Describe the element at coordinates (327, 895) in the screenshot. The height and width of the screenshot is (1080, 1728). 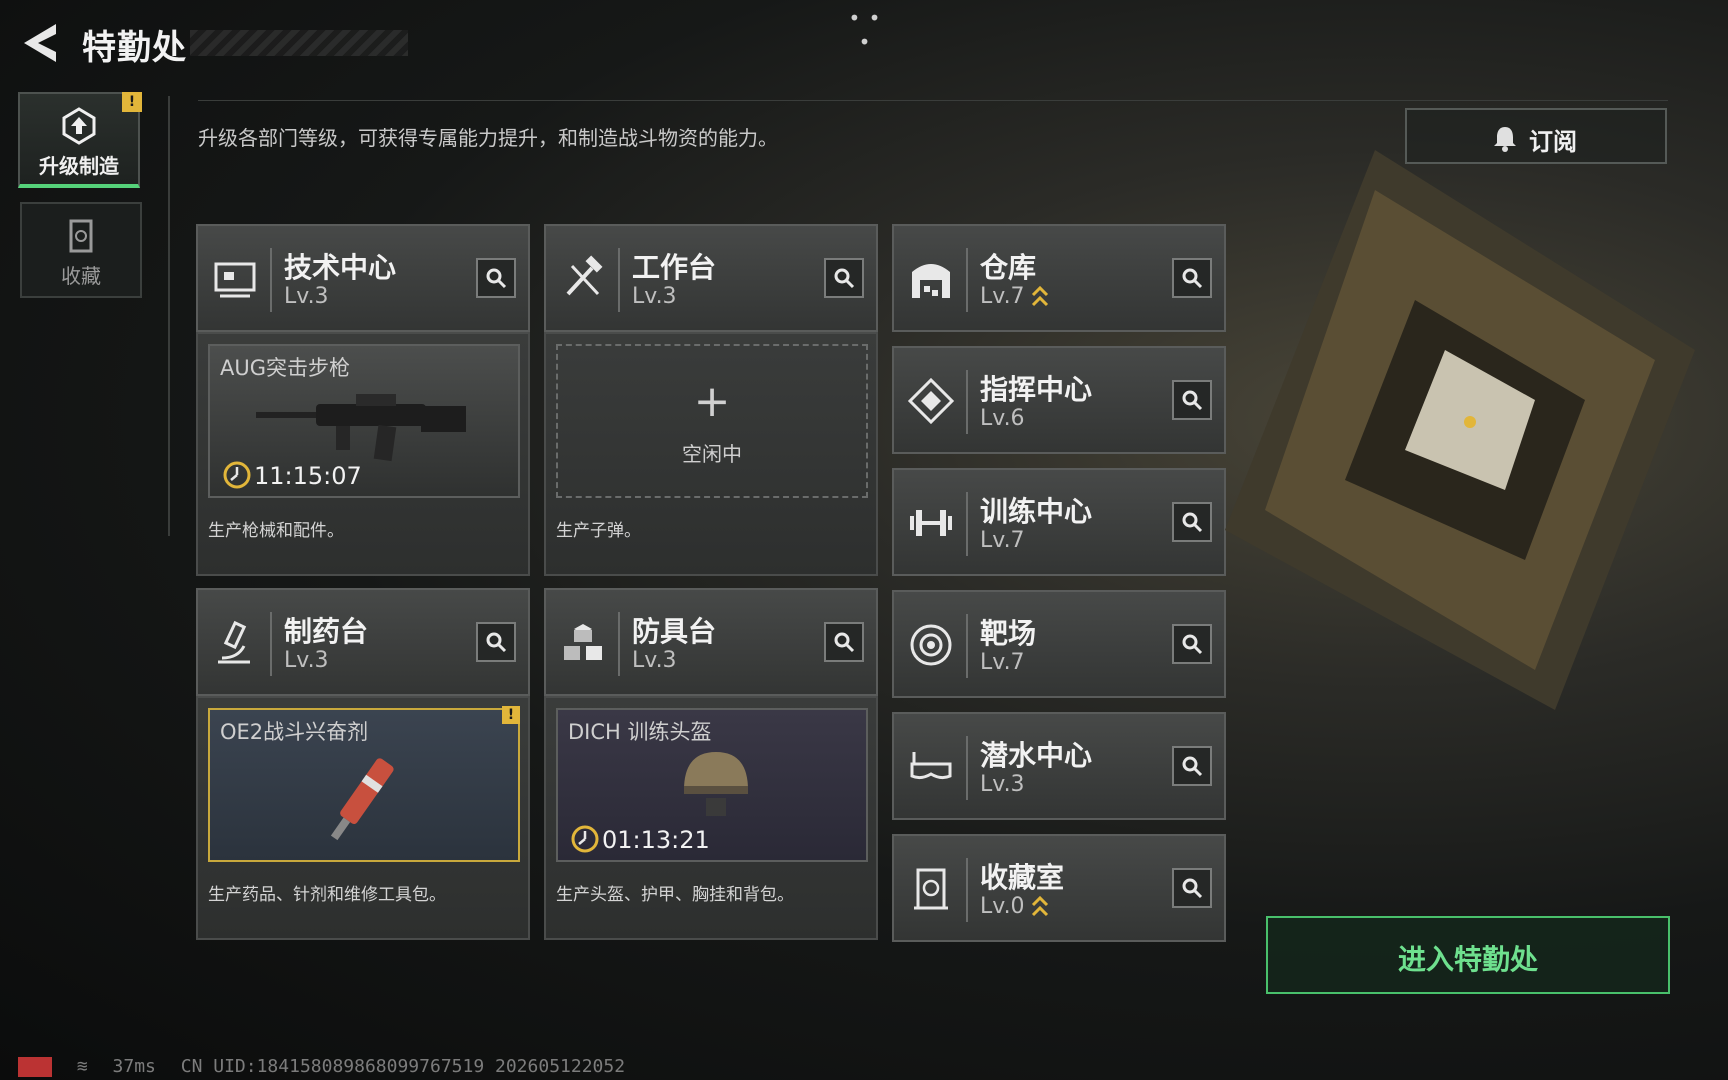
I see `facility-description: 生产药品、针剂和维修工具包。` at that location.